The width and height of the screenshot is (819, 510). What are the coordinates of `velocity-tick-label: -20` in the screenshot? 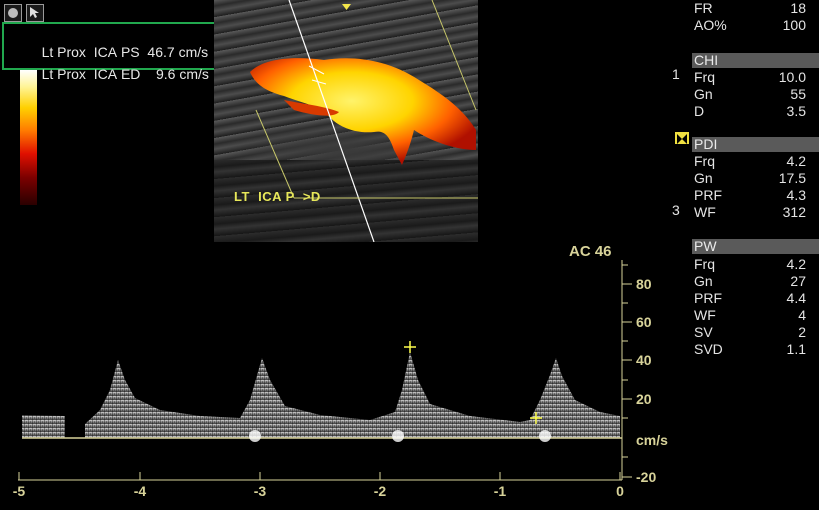 It's located at (646, 477).